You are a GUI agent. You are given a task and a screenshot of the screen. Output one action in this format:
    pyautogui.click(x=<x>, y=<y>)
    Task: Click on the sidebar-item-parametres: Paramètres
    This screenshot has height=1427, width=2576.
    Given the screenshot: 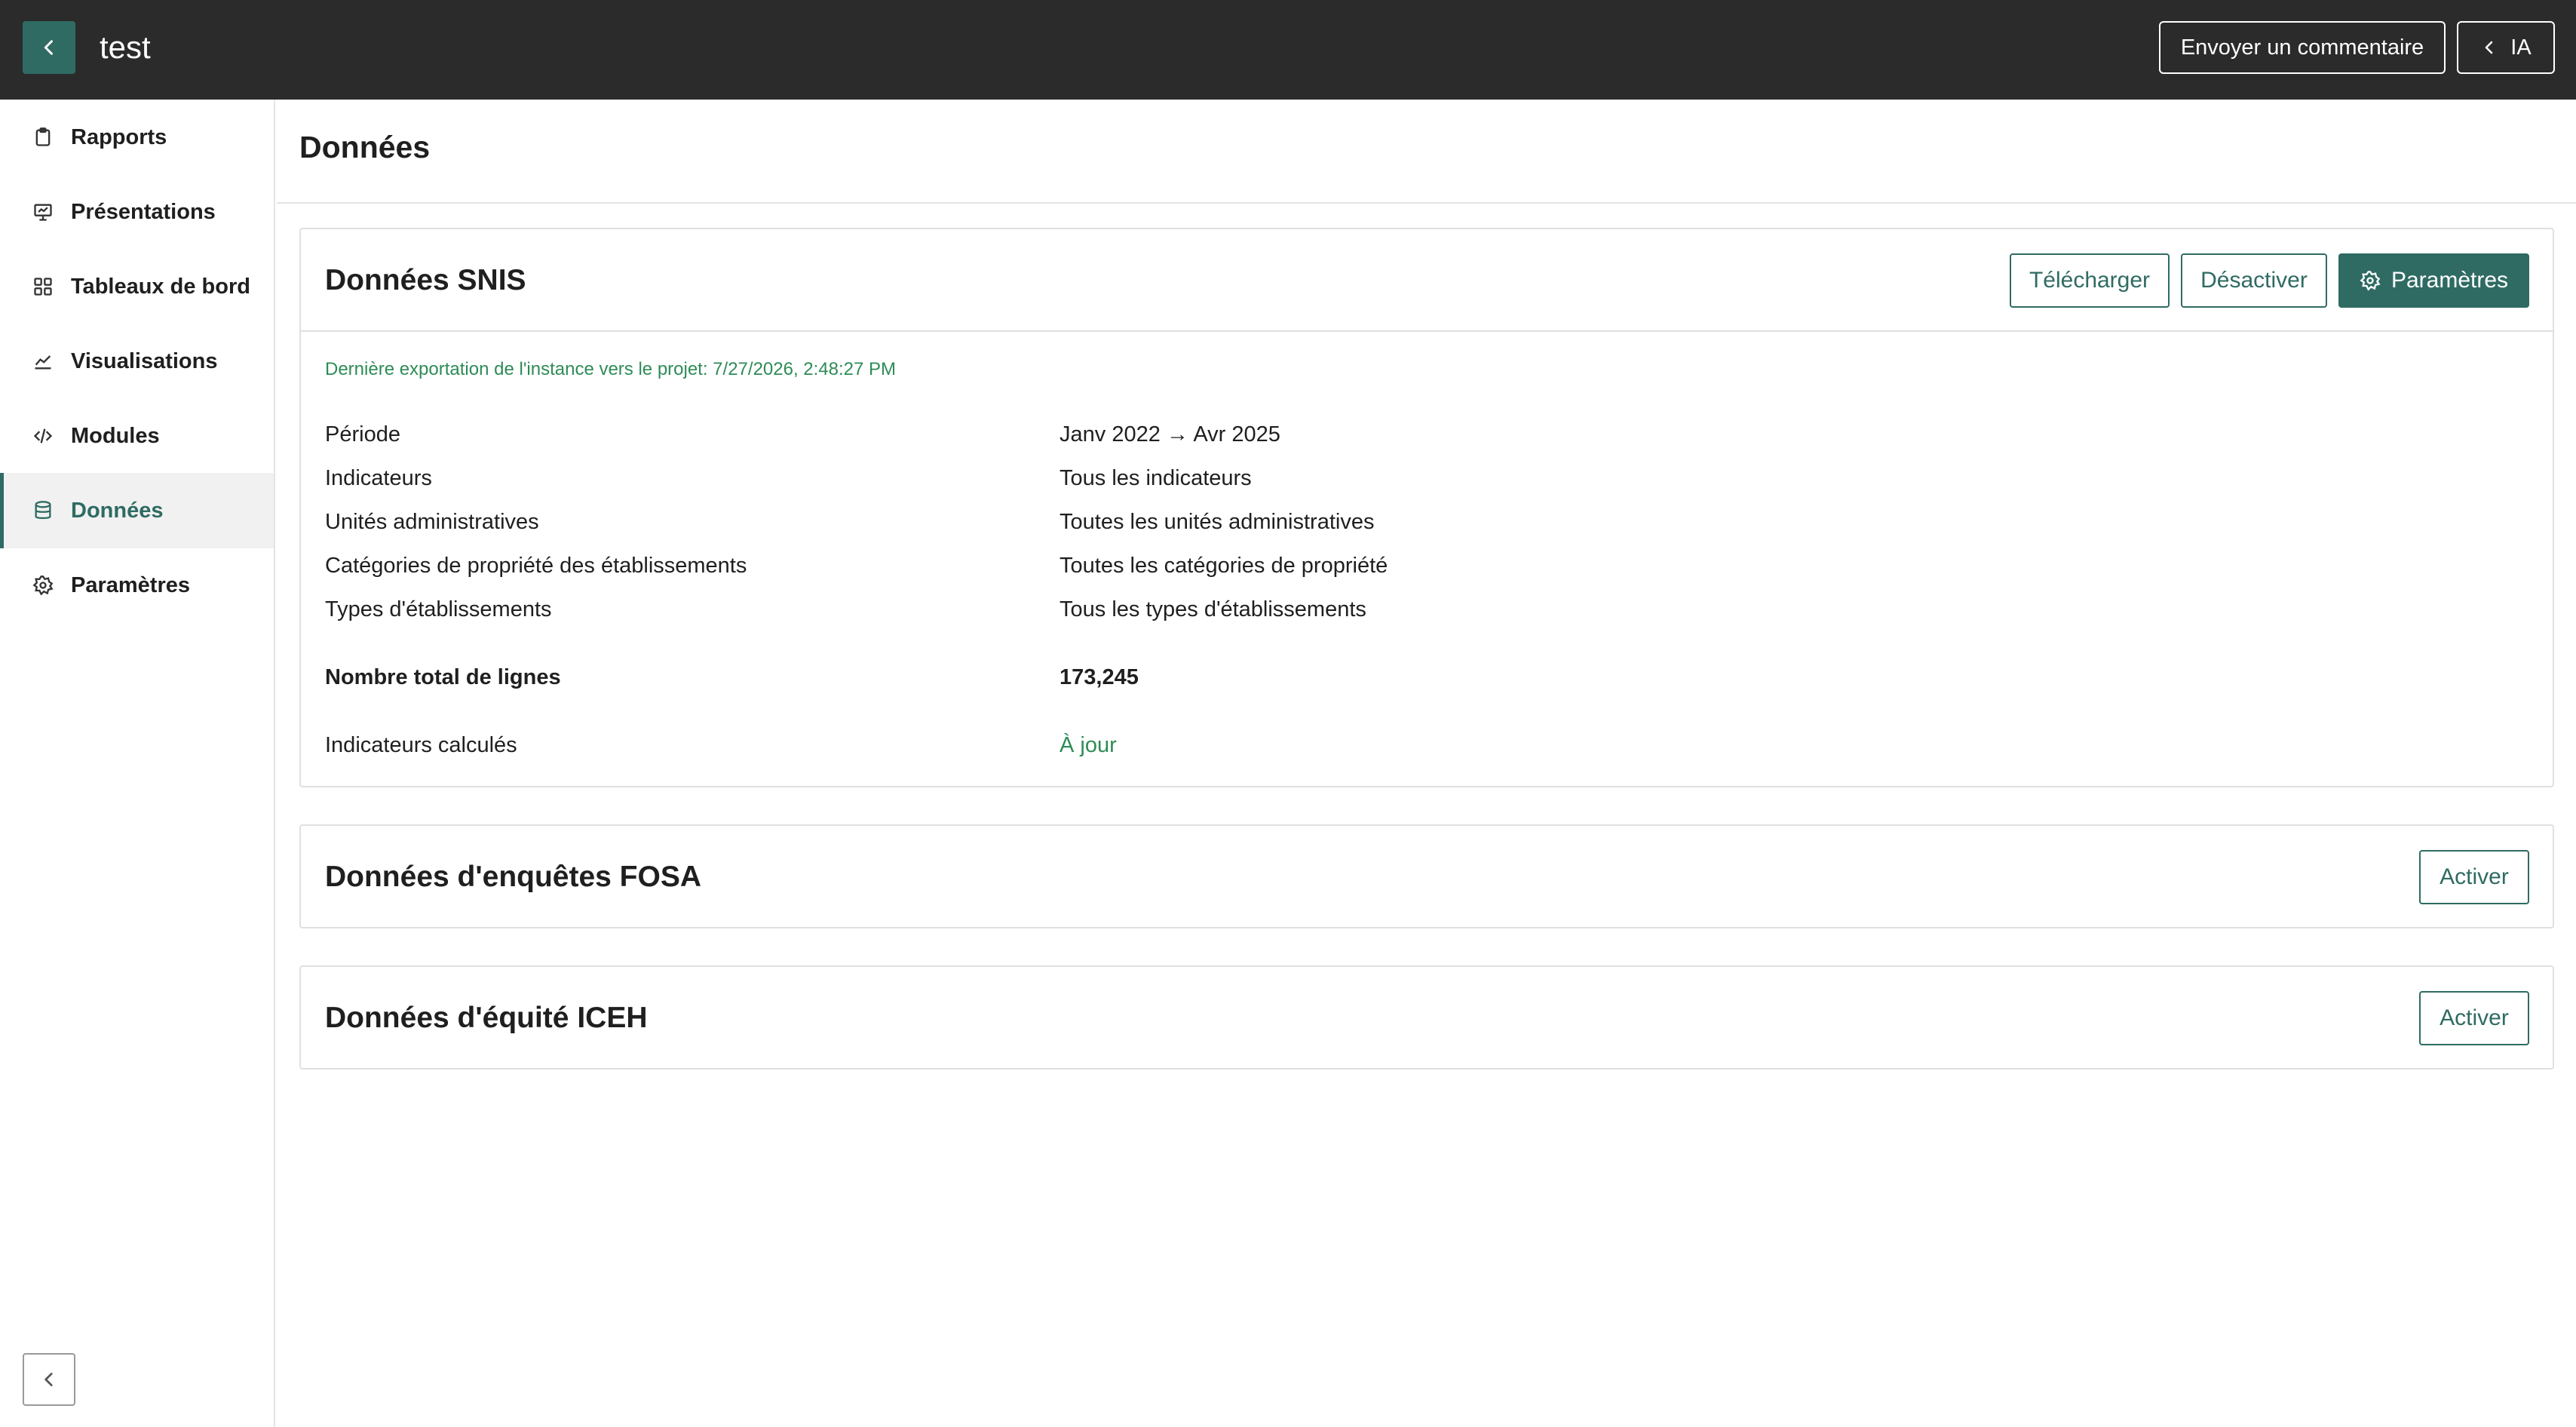 What is the action you would take?
    pyautogui.click(x=137, y=585)
    